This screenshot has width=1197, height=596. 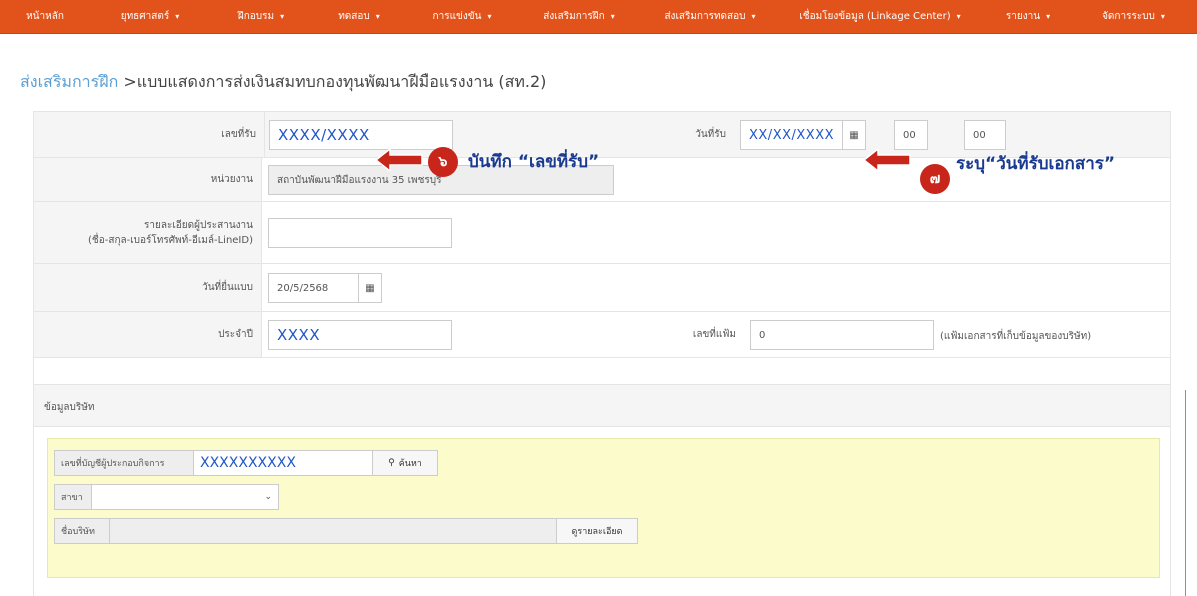 I want to click on receipt-no-input: XXXX/XXXX, so click(x=361, y=135).